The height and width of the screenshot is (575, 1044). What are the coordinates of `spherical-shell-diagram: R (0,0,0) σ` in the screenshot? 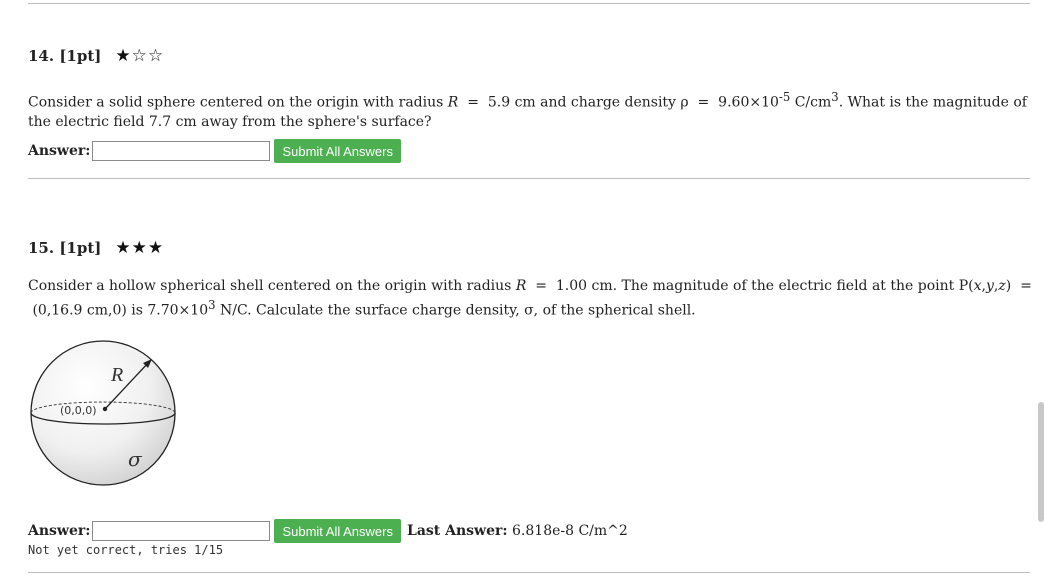 It's located at (103, 413).